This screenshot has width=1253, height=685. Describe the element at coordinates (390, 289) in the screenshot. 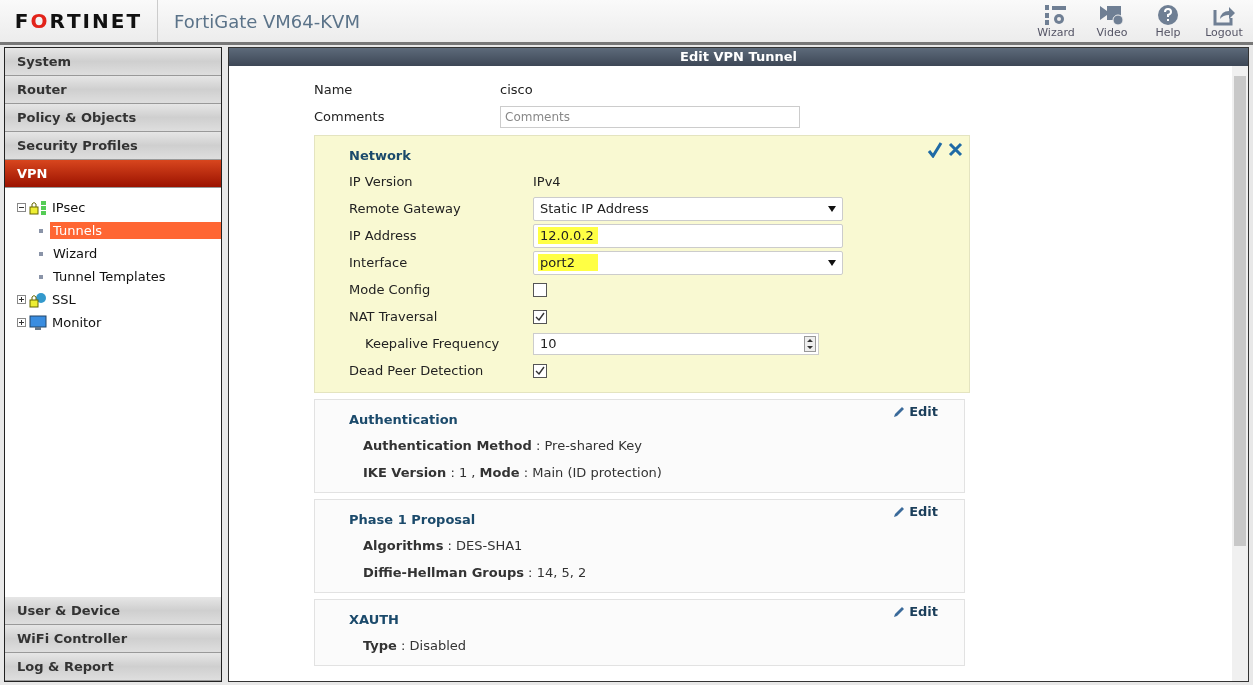

I see `field-label: Mode Config` at that location.